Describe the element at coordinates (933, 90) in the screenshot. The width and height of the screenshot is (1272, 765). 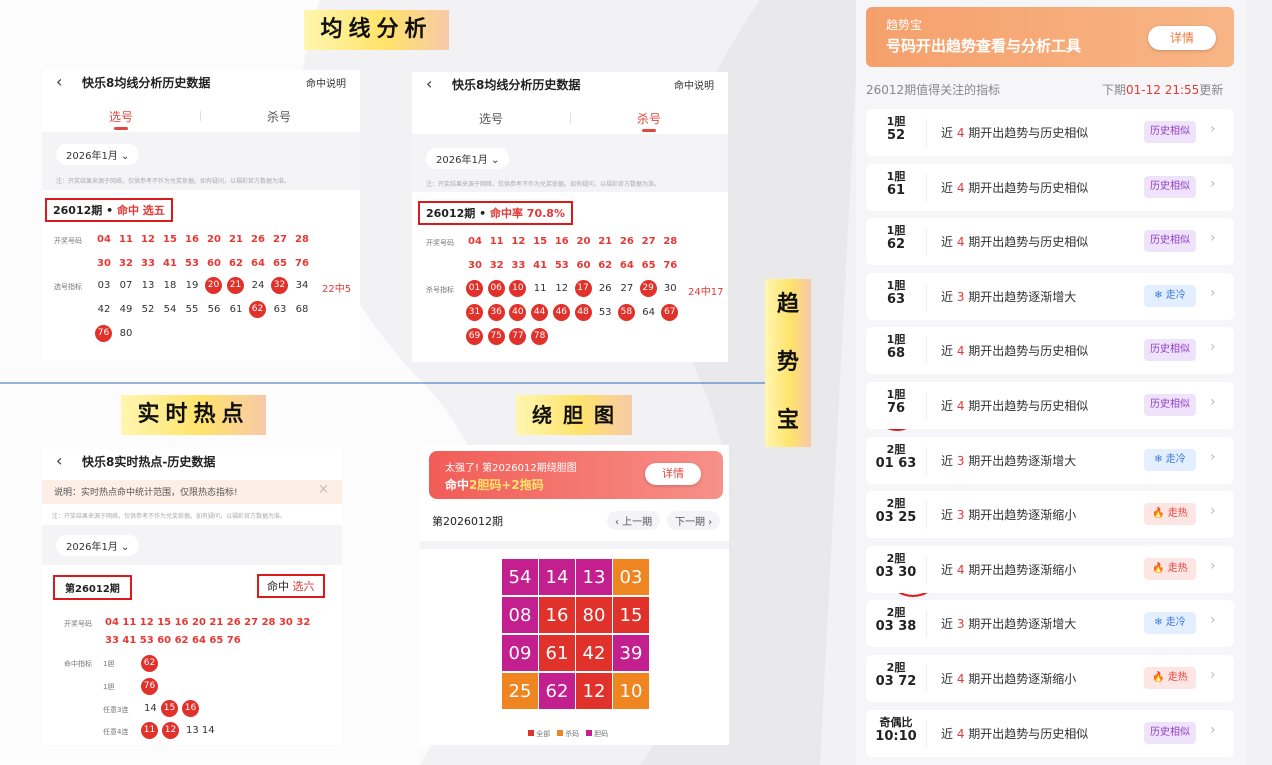
I see `section-subtitle: 26012期值得关注的指标` at that location.